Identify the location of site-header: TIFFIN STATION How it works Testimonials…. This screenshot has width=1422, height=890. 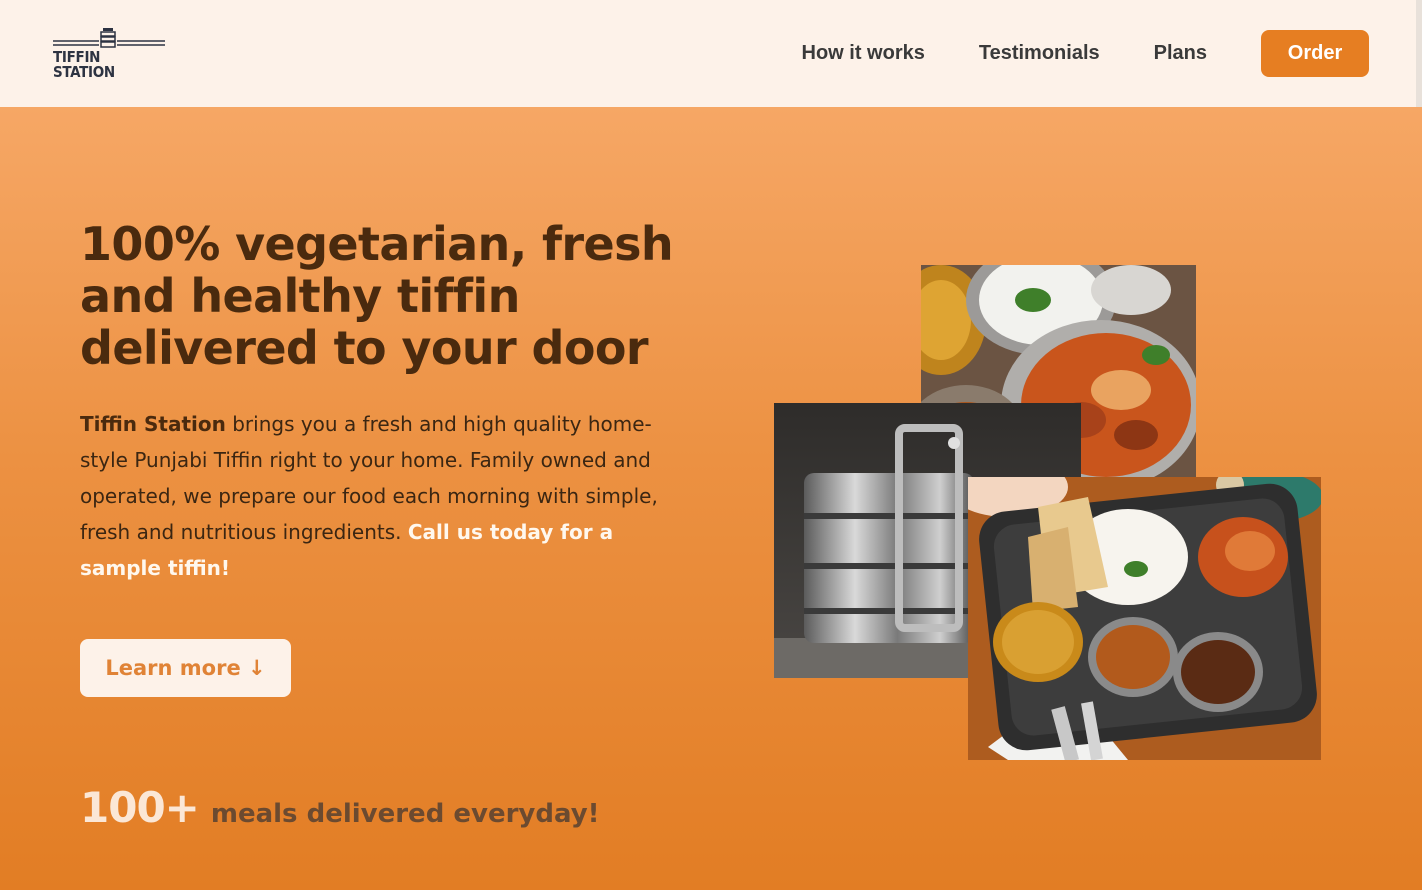
(711, 53).